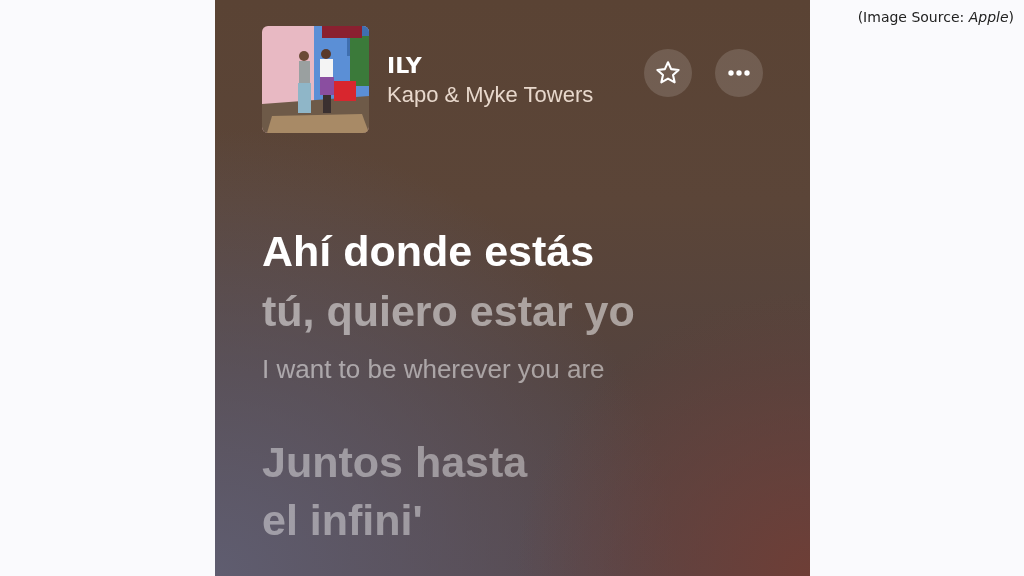  Describe the element at coordinates (668, 72) in the screenshot. I see `favorite-button` at that location.